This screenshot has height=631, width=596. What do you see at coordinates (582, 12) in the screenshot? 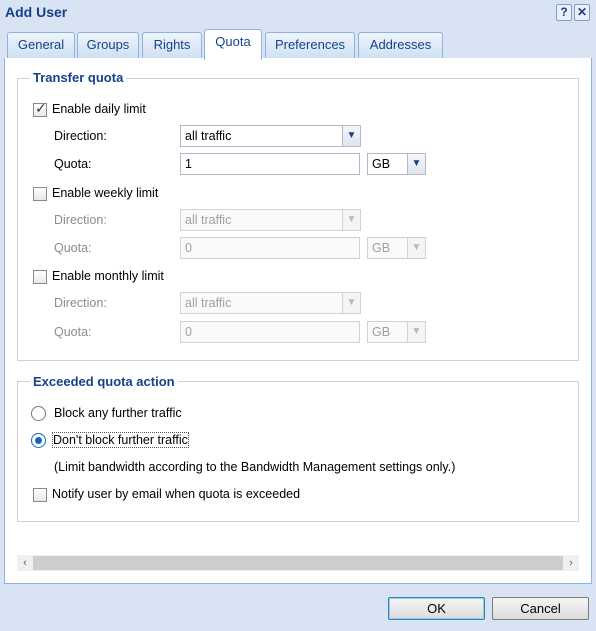
I see `close-icon: ✕` at bounding box center [582, 12].